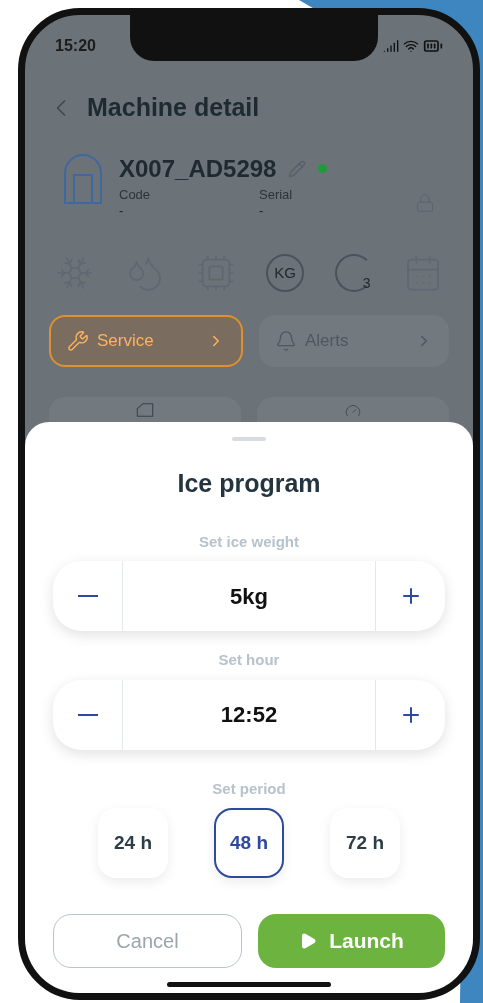 The height and width of the screenshot is (1003, 483). What do you see at coordinates (411, 46) in the screenshot?
I see `wifi-icon` at bounding box center [411, 46].